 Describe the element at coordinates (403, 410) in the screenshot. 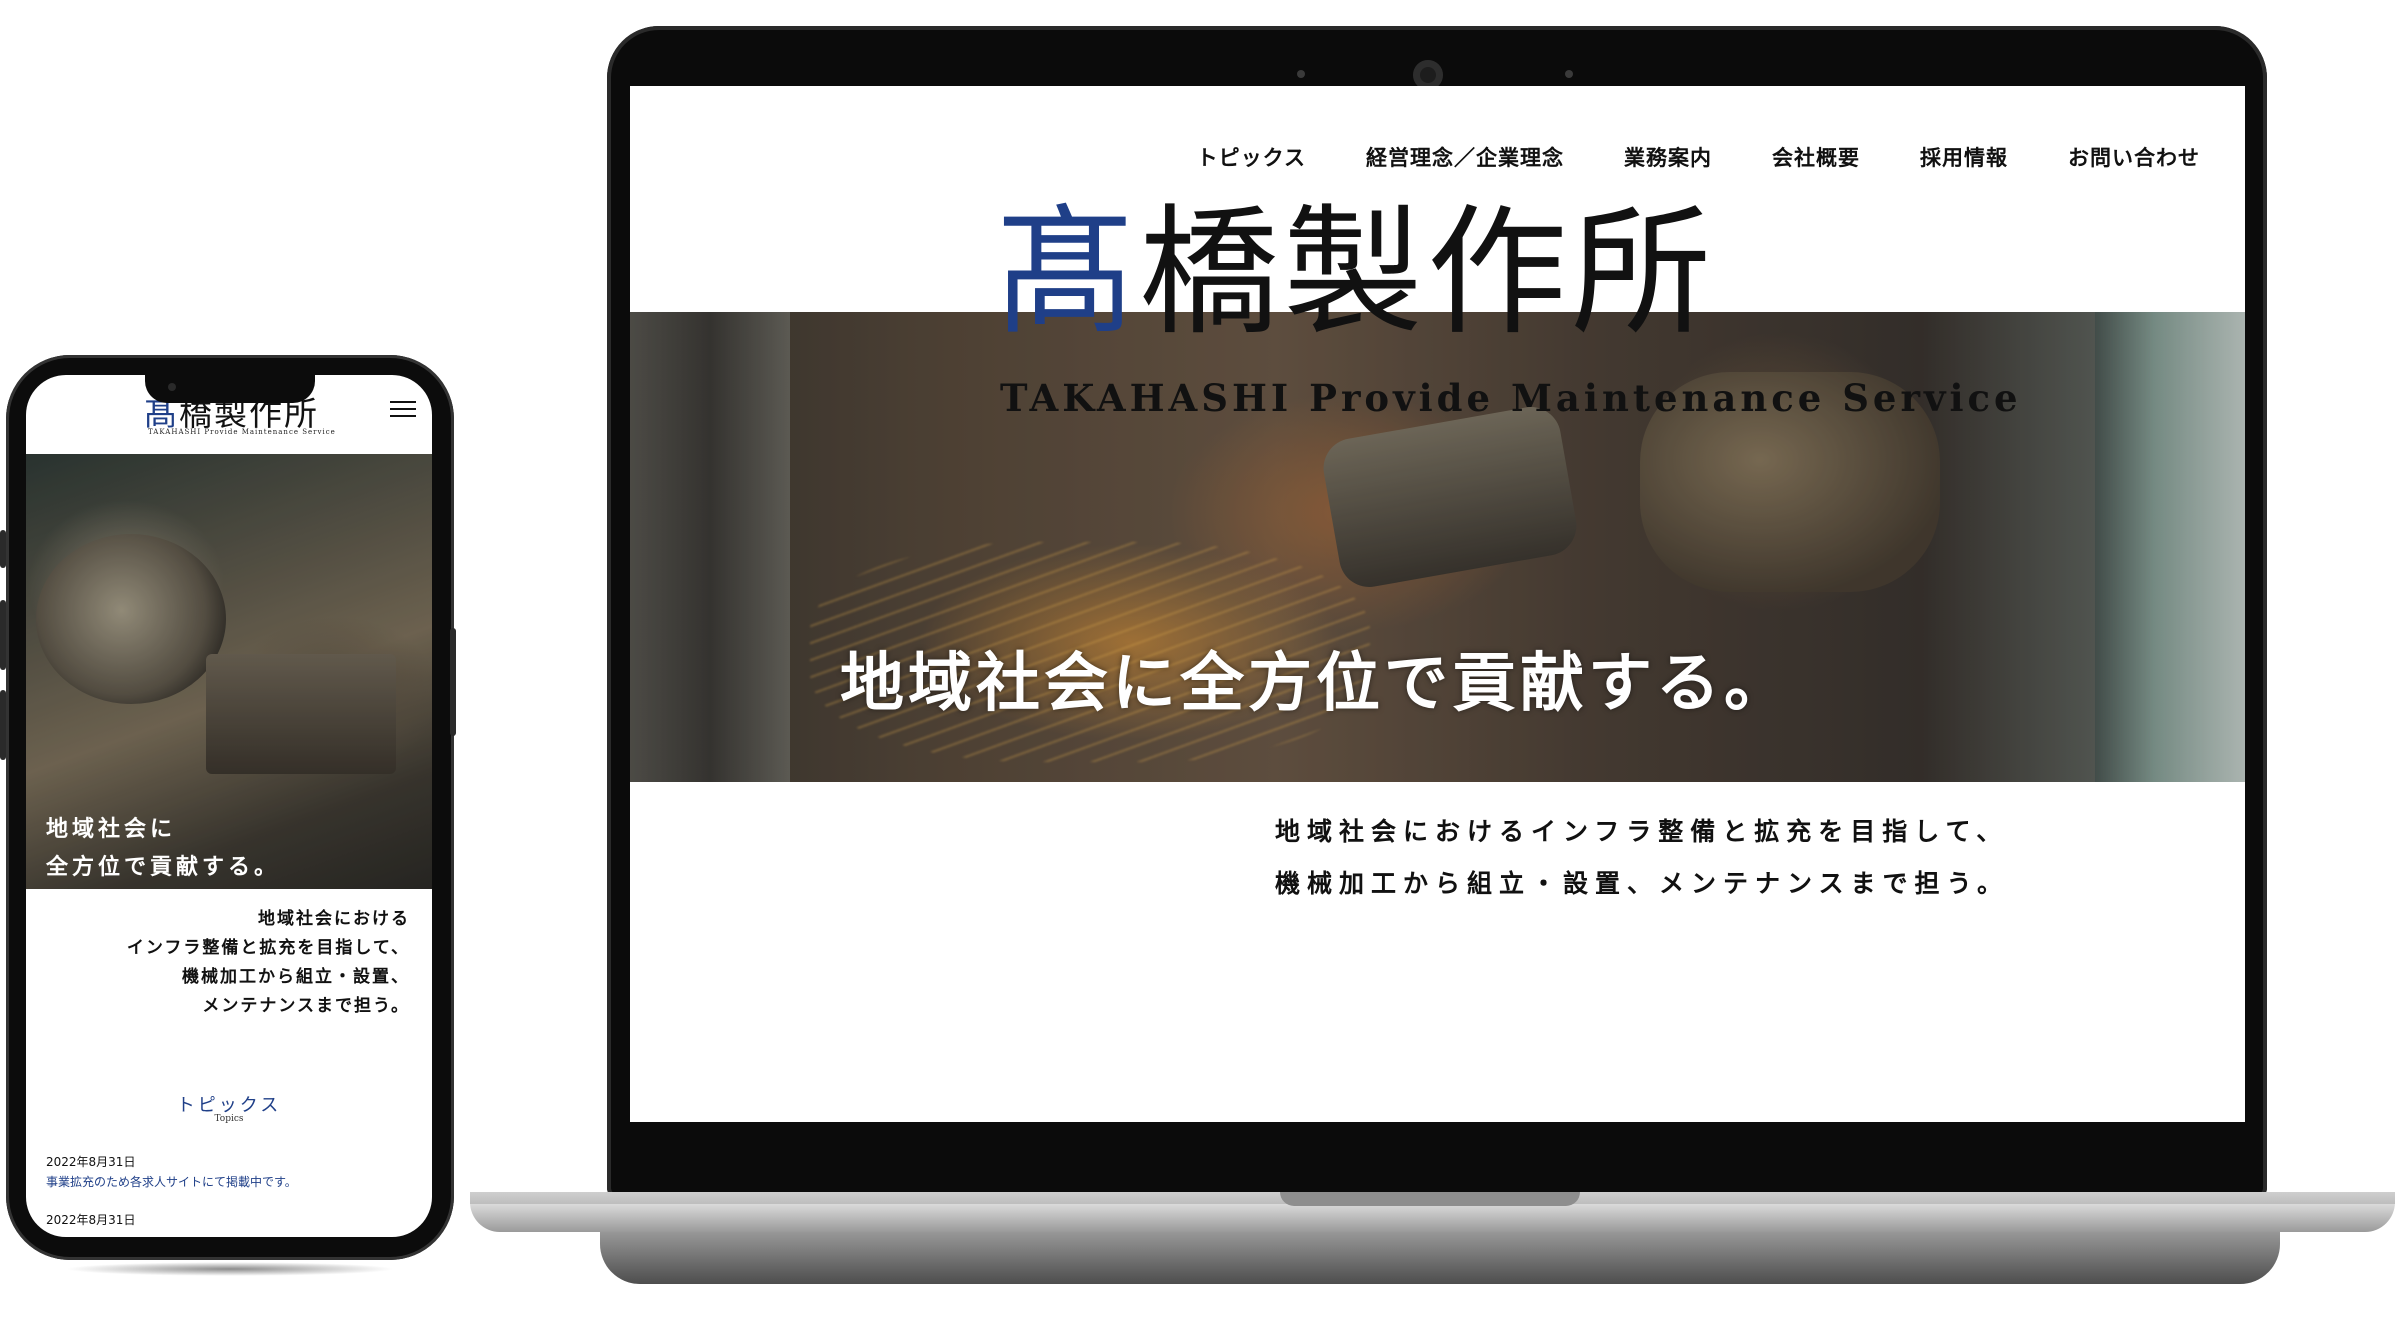

I see `hamburger-menu-icon` at that location.